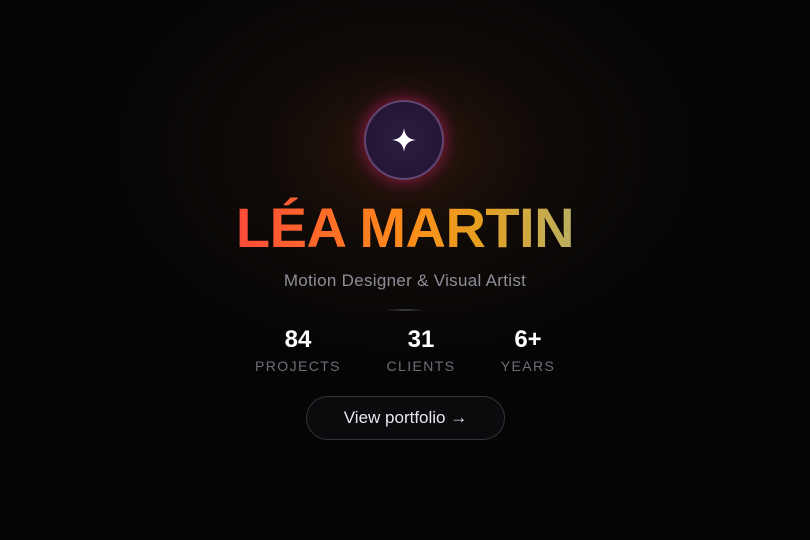 The height and width of the screenshot is (540, 810). What do you see at coordinates (405, 418) in the screenshot?
I see `view-portfolio-button: View portfolio →` at bounding box center [405, 418].